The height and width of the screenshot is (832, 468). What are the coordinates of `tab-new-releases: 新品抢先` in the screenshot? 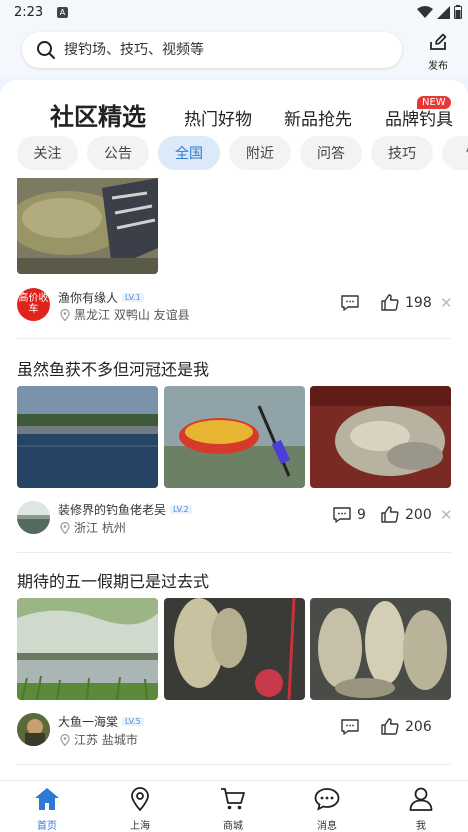 It's located at (318, 117).